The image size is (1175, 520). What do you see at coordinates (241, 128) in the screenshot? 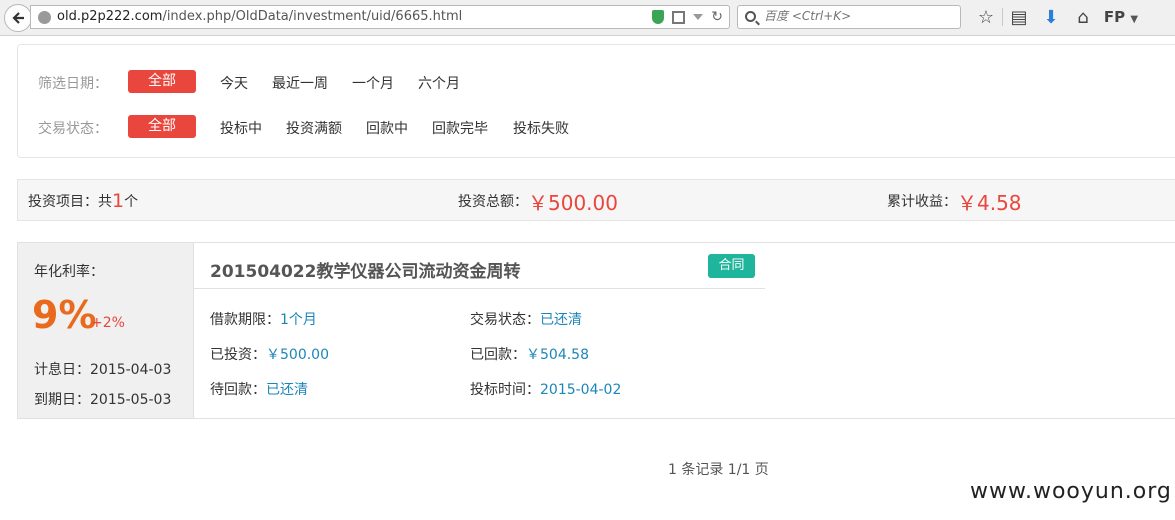
I see `status-filter-bidding: 投标中` at bounding box center [241, 128].